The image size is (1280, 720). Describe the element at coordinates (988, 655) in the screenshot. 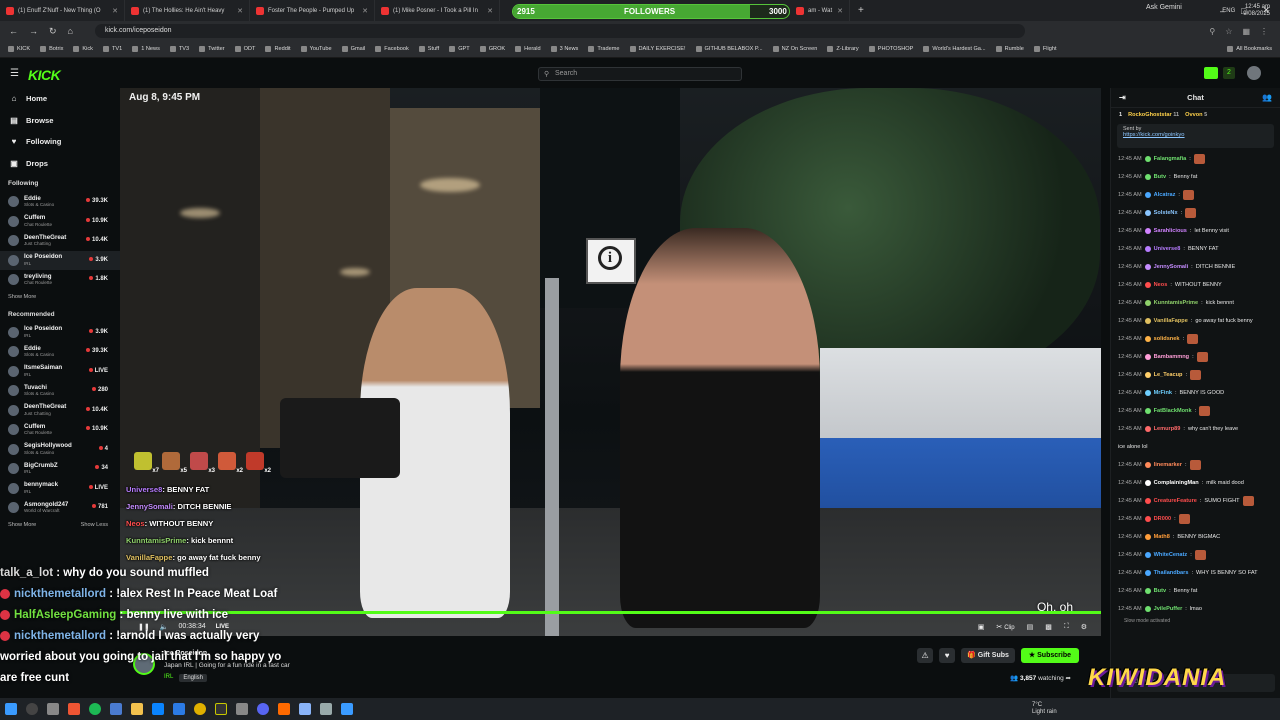

I see `gift-subs-button: 🎁 Gift Subs` at that location.